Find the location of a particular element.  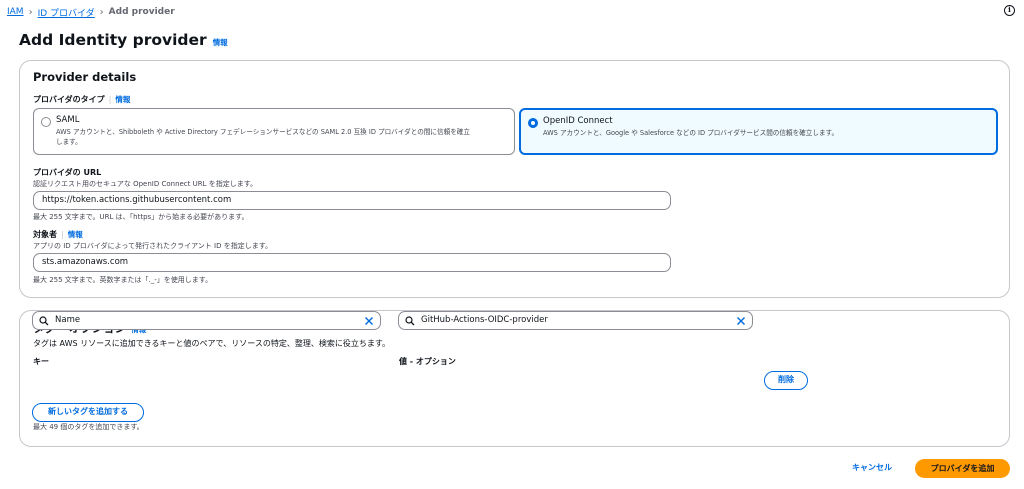

provider-url-label-text: プロバイダの URL is located at coordinates (67, 172).